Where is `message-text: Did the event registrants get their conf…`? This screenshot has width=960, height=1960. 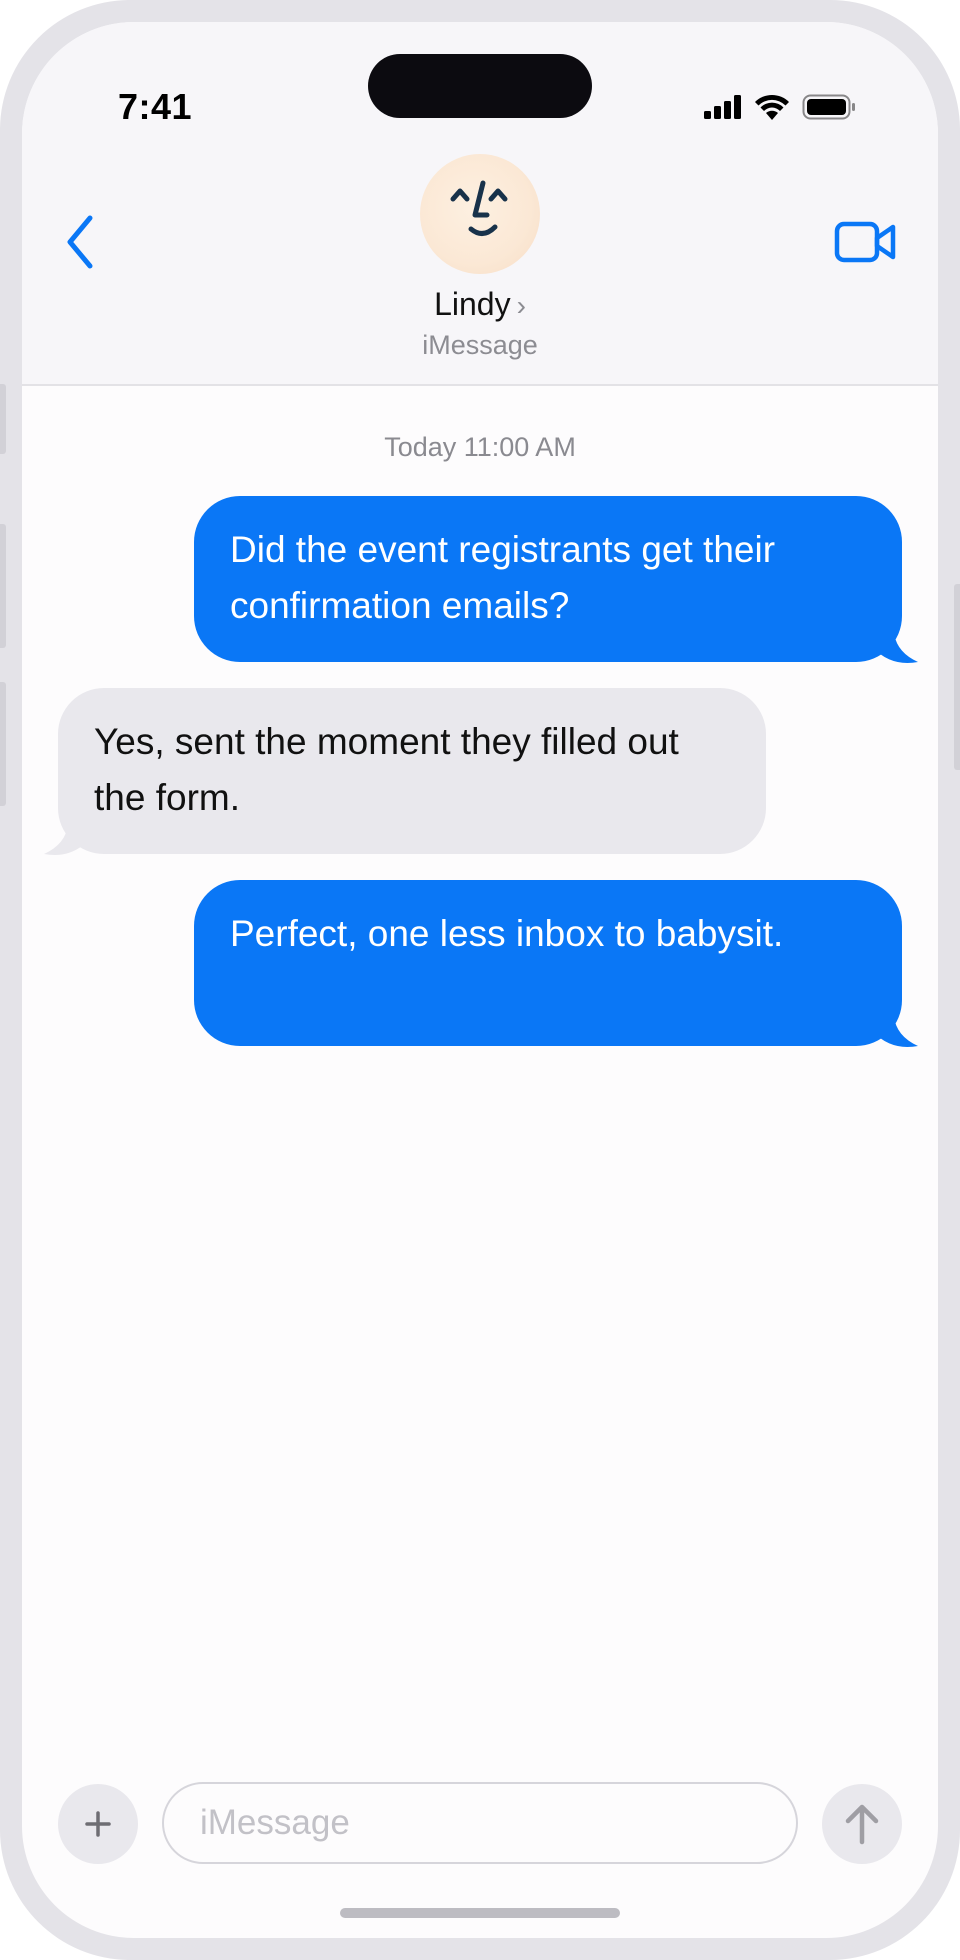 message-text: Did the event registrants get their conf… is located at coordinates (503, 577).